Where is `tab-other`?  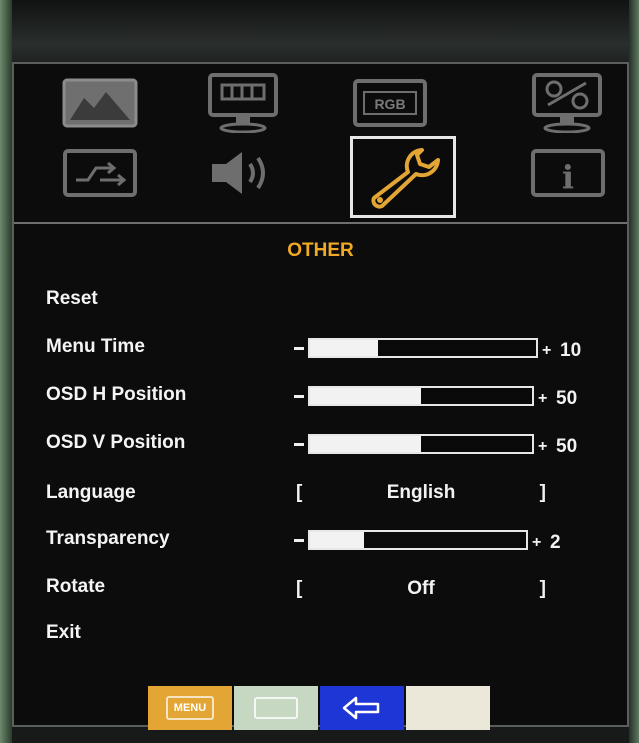 tab-other is located at coordinates (403, 177).